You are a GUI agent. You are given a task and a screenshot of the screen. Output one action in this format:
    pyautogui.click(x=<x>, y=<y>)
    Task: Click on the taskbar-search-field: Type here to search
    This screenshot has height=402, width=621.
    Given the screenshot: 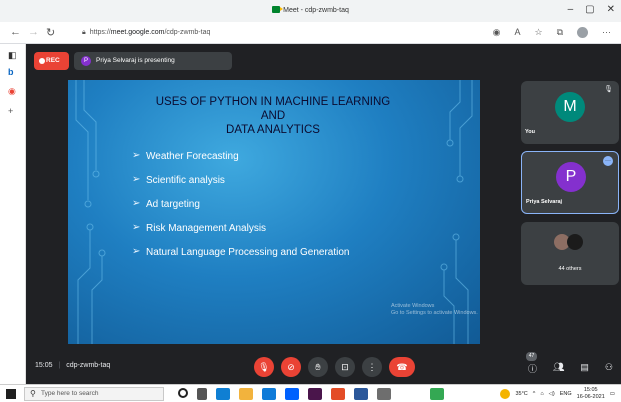 What is the action you would take?
    pyautogui.click(x=94, y=394)
    